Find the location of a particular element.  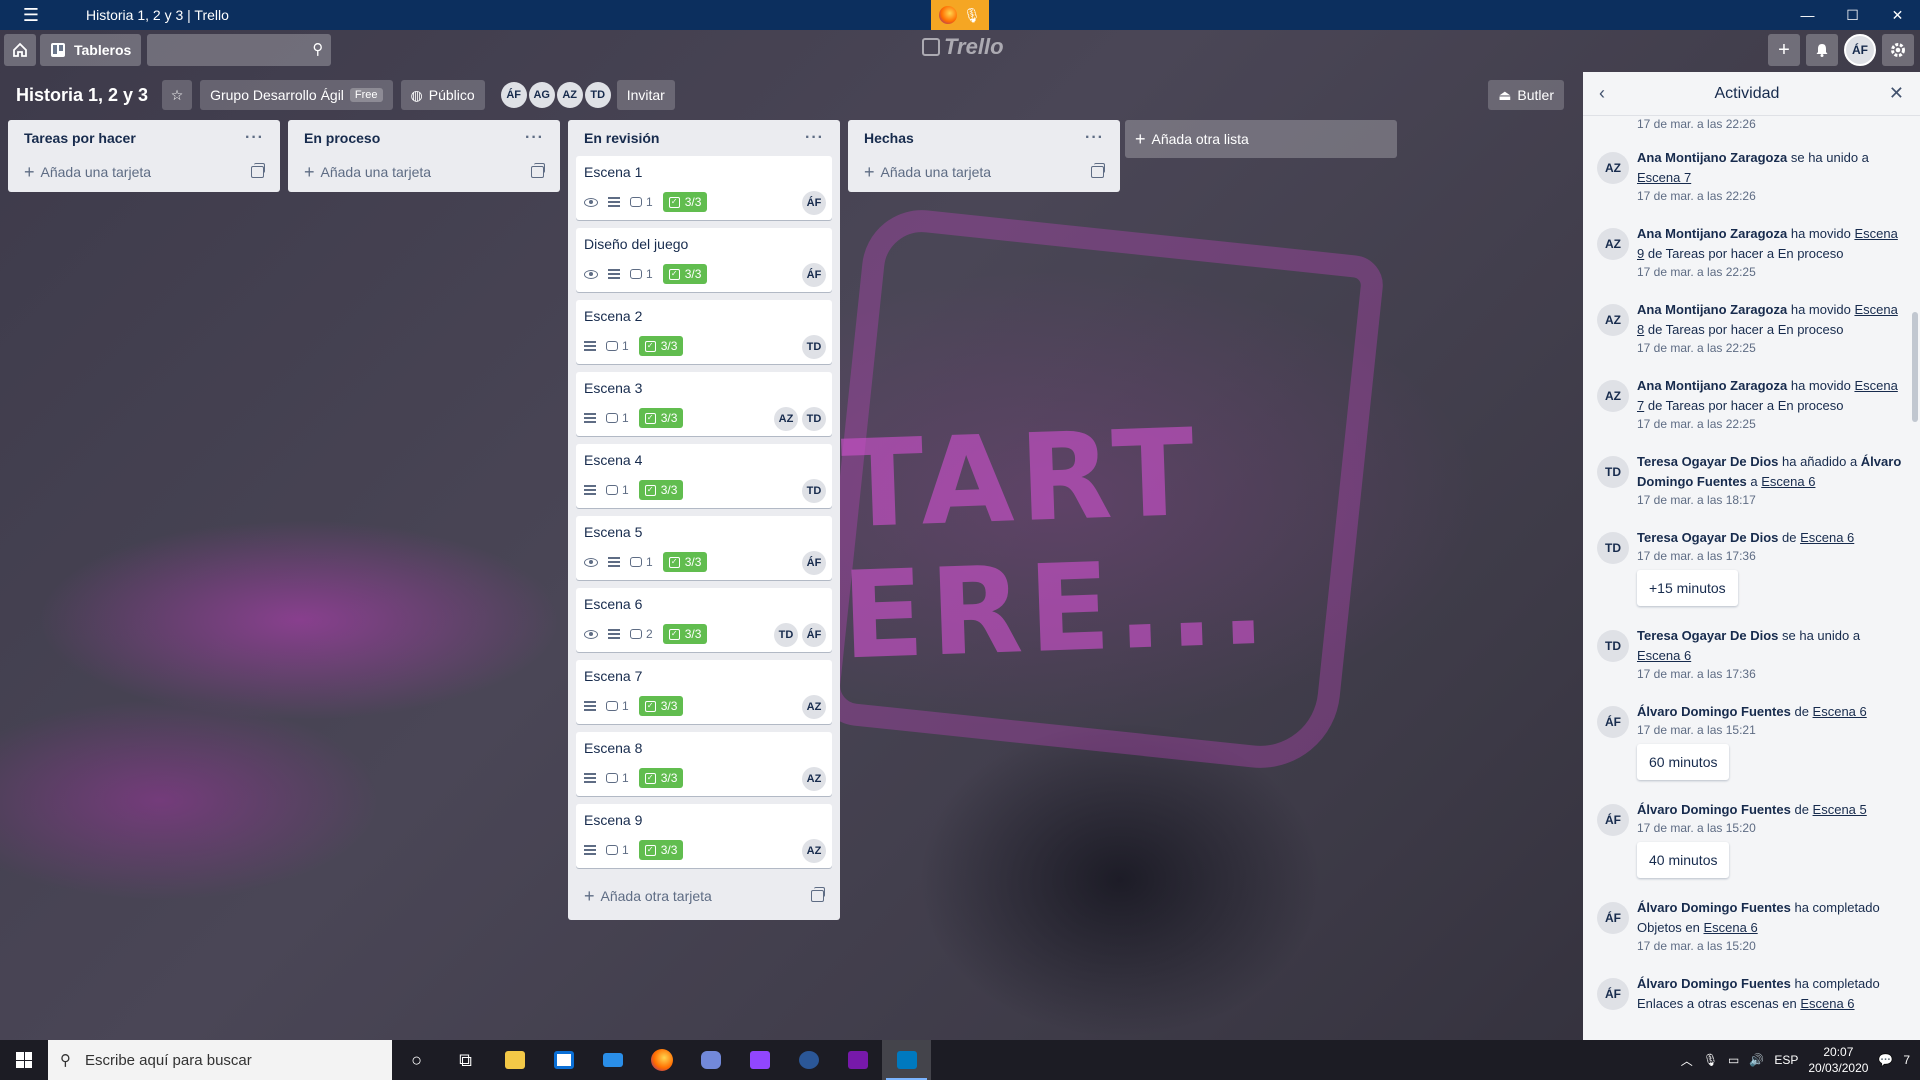

card: Escena 9 1 ✓ 3/3 AZ is located at coordinates (704, 836).